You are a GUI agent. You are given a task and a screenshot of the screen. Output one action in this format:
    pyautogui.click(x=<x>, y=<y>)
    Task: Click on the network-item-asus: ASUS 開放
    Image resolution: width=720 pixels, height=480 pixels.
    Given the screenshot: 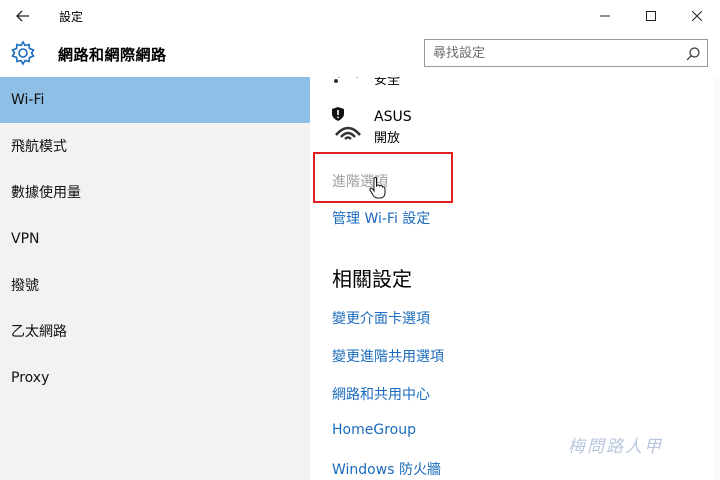 What is the action you would take?
    pyautogui.click(x=432, y=127)
    